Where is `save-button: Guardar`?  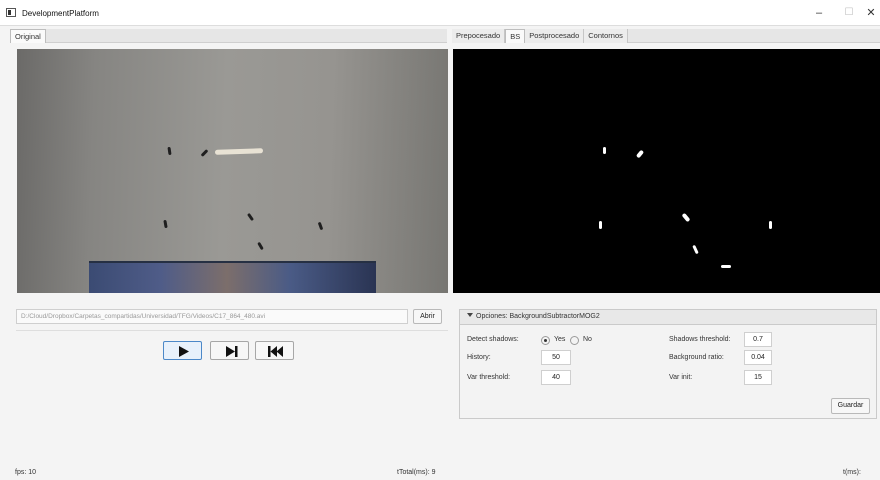 save-button: Guardar is located at coordinates (850, 406).